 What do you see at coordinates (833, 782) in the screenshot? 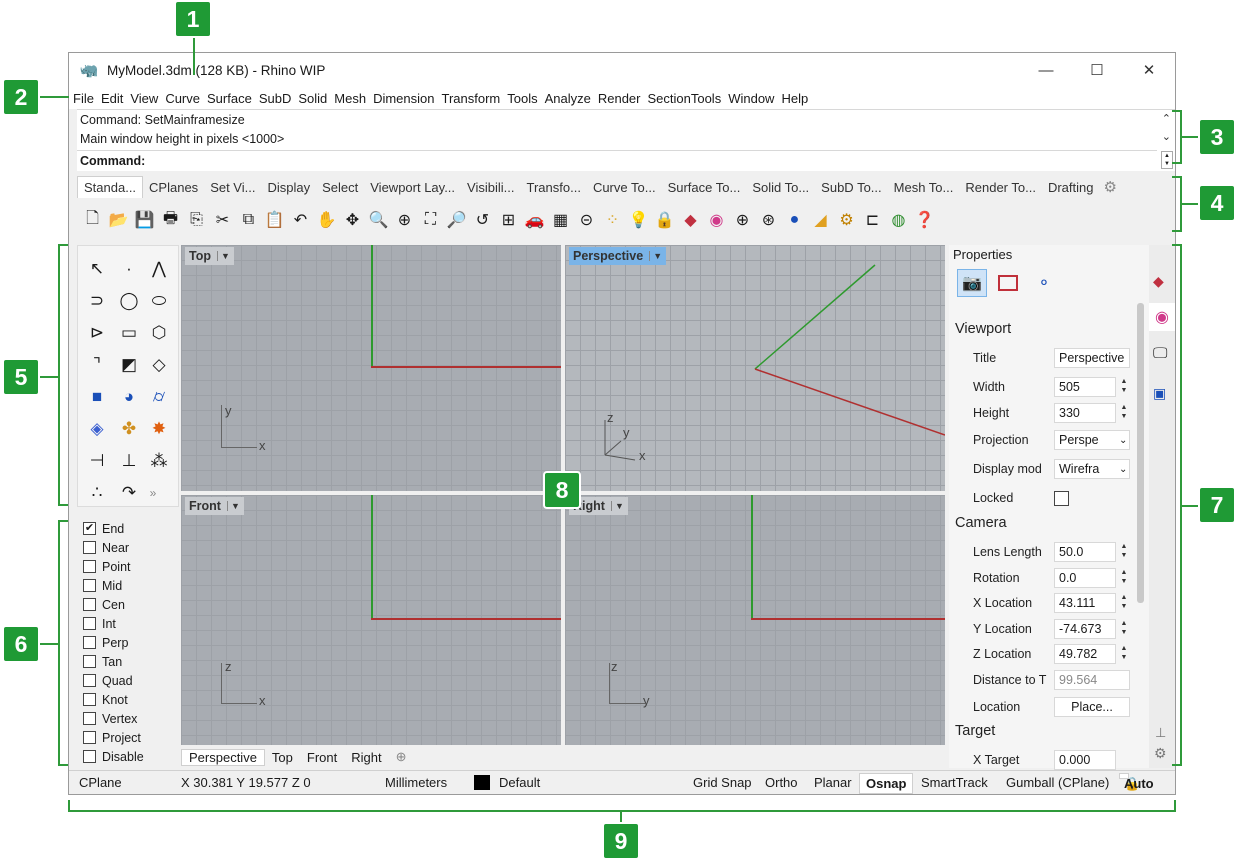
I see `planar-toggle: Planar` at bounding box center [833, 782].